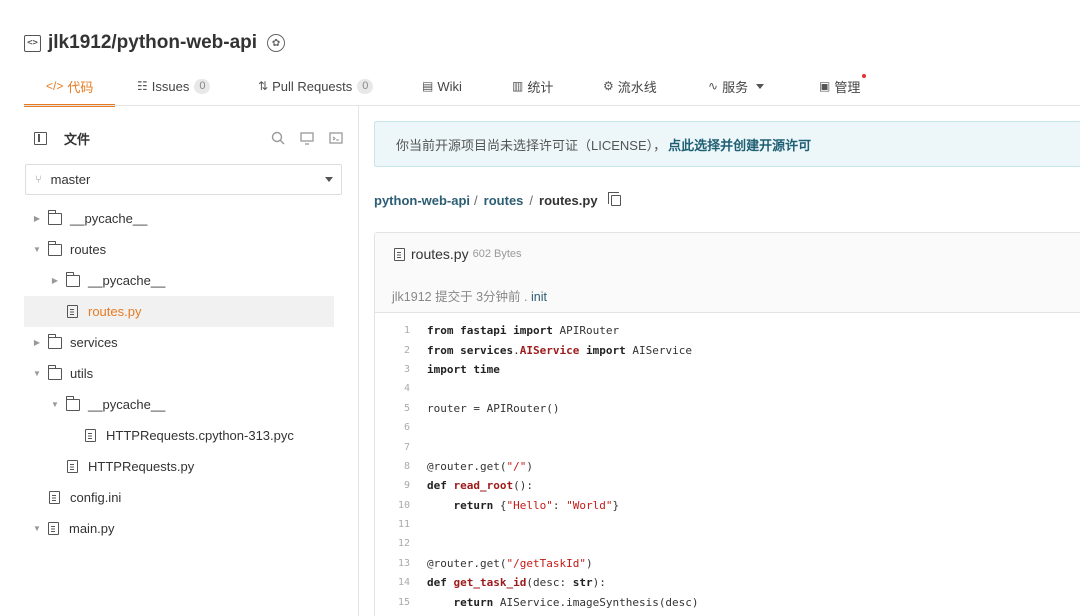 This screenshot has width=1080, height=616. What do you see at coordinates (403, 505) in the screenshot?
I see `line-number: 10` at bounding box center [403, 505].